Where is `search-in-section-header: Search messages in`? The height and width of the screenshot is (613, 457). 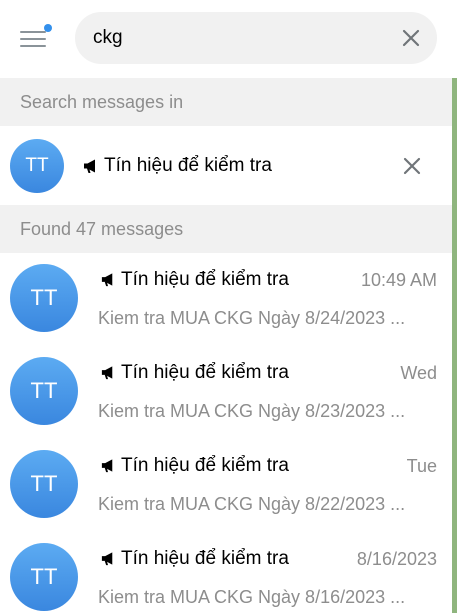
search-in-section-header: Search messages in is located at coordinates (226, 102).